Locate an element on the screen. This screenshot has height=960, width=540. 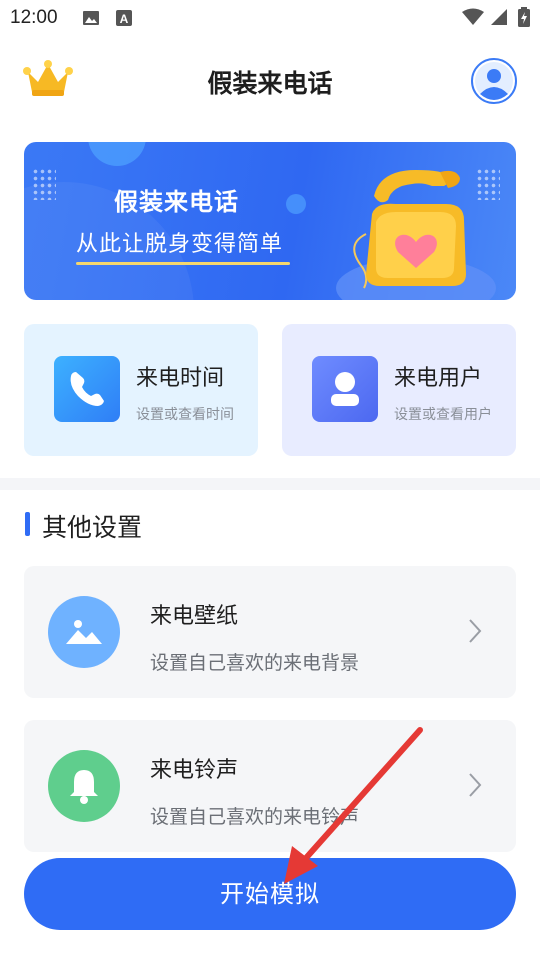
call-time-card: 来电时间 设置或查看时间 is located at coordinates (141, 390).